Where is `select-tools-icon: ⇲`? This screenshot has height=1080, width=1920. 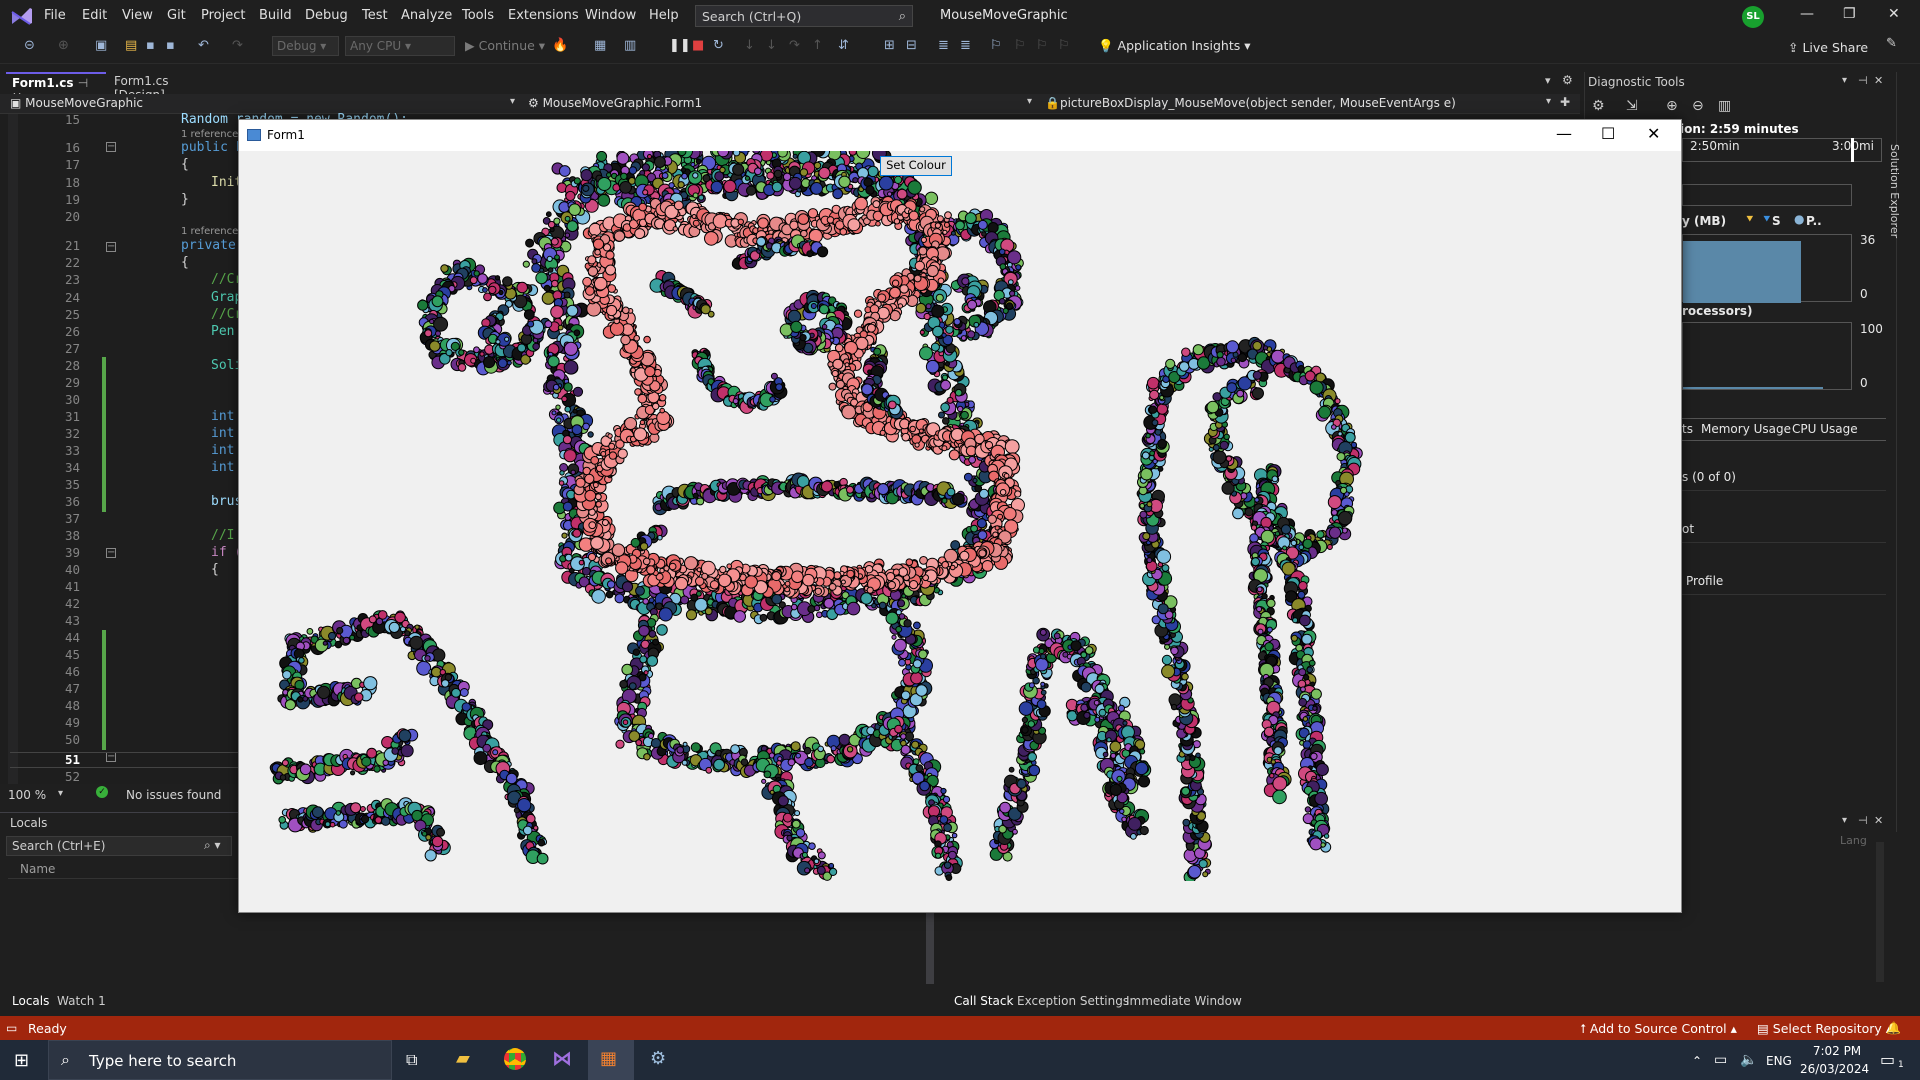 select-tools-icon: ⇲ is located at coordinates (1632, 106).